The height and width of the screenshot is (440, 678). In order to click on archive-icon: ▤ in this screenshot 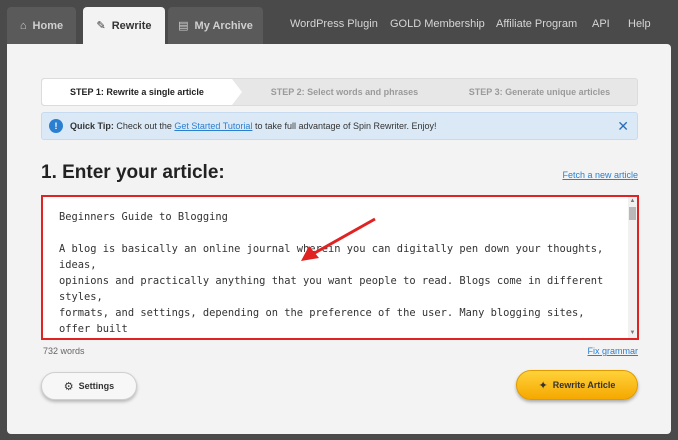, I will do `click(183, 26)`.